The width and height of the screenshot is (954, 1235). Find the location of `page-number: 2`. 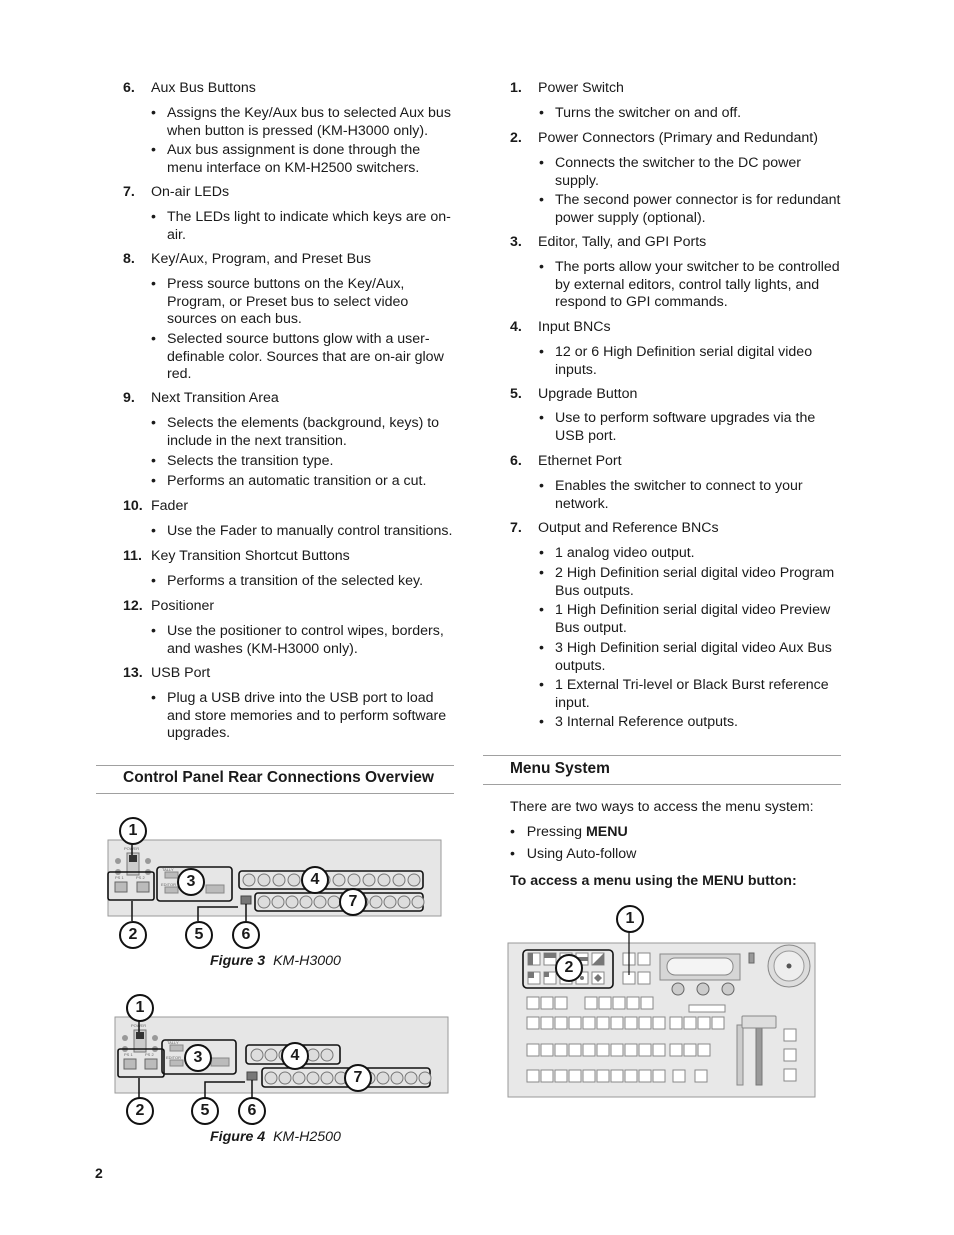

page-number: 2 is located at coordinates (99, 1173).